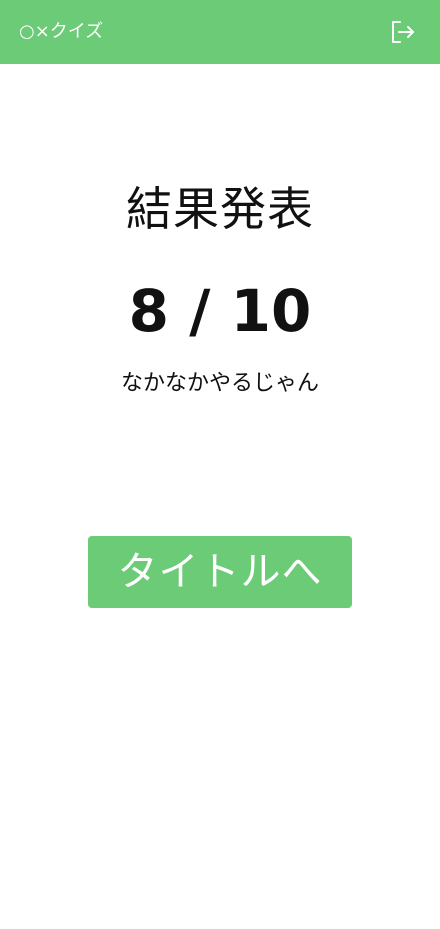  What do you see at coordinates (61, 31) in the screenshot?
I see `app-title: ○×クイズ` at bounding box center [61, 31].